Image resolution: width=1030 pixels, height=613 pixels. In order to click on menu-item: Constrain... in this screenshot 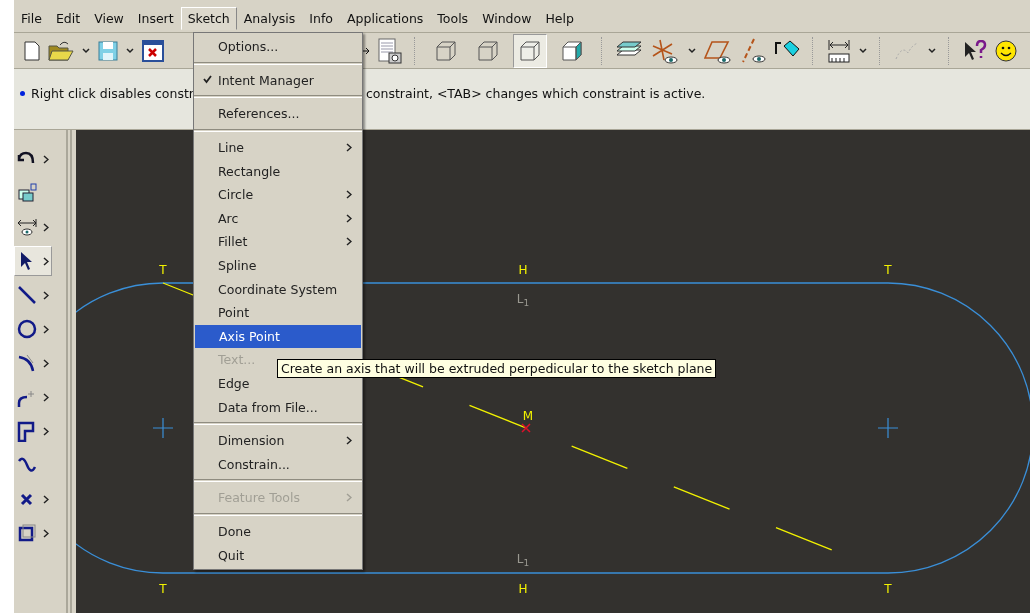, I will do `click(278, 464)`.